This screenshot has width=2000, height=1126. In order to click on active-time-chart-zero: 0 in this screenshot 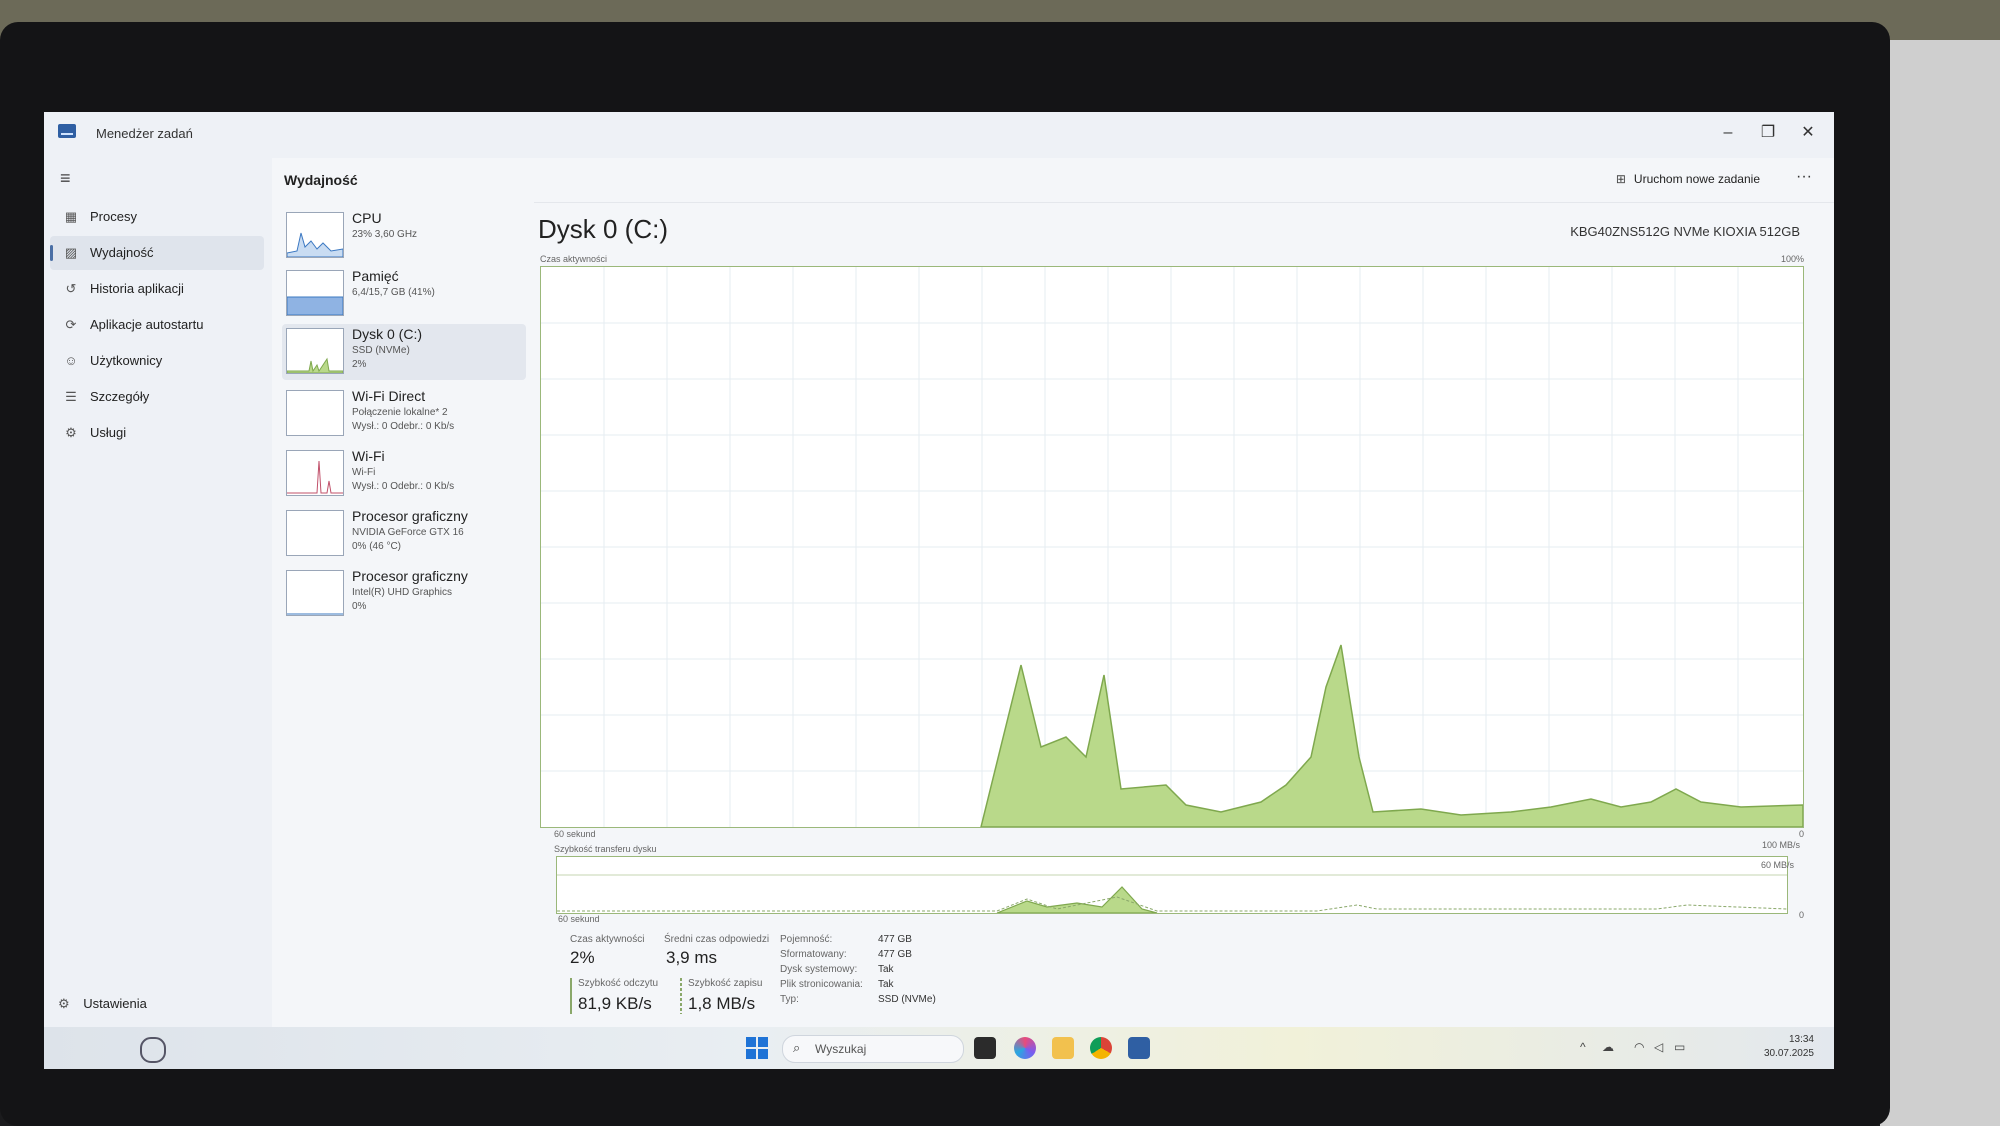, I will do `click(1801, 834)`.